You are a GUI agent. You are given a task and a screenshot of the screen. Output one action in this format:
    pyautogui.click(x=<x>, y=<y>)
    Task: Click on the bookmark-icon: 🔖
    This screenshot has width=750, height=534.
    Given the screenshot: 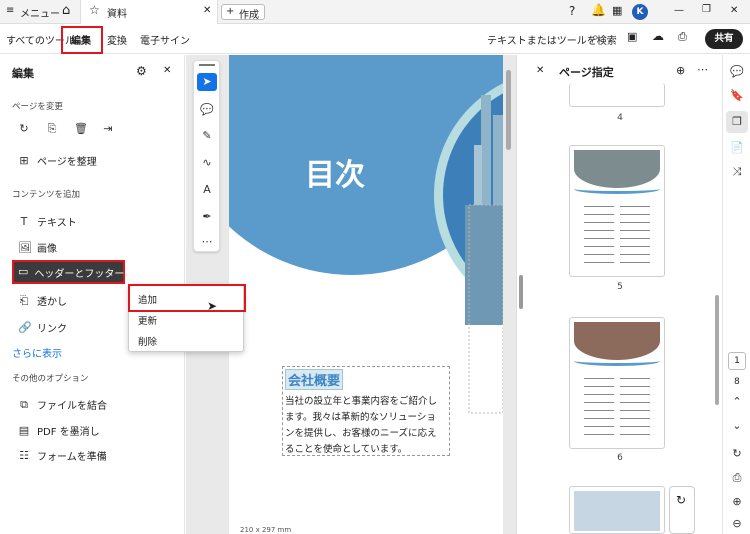 What is the action you would take?
    pyautogui.click(x=737, y=96)
    